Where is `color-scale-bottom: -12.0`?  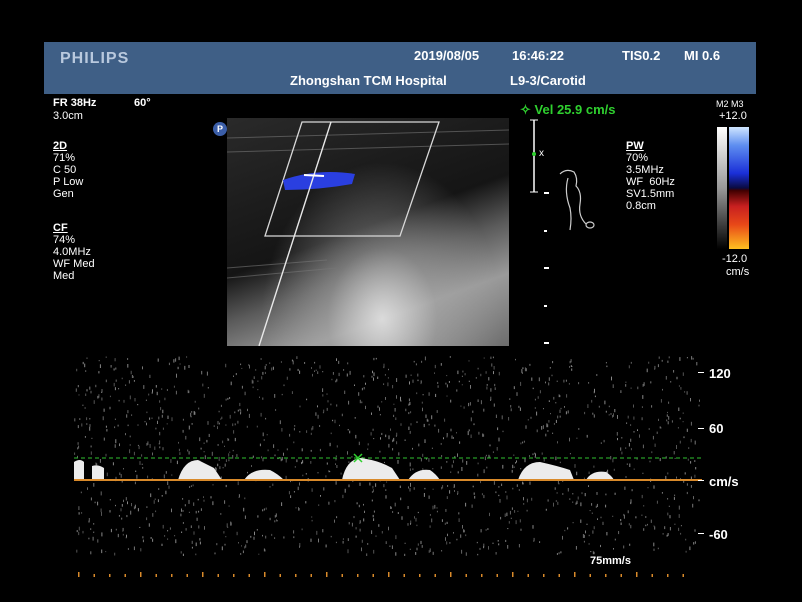
color-scale-bottom: -12.0 is located at coordinates (735, 259).